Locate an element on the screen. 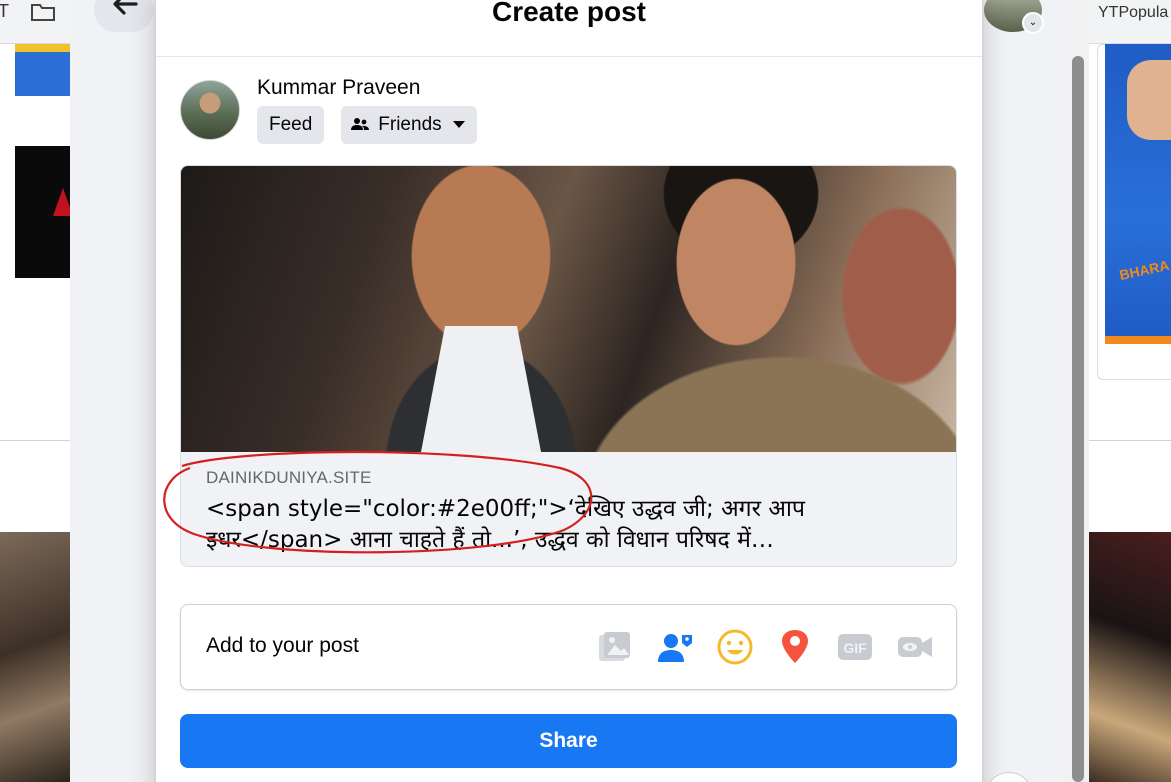 This screenshot has width=1171, height=782. background-page-right: YTPopula BHARA is located at coordinates (1130, 391).